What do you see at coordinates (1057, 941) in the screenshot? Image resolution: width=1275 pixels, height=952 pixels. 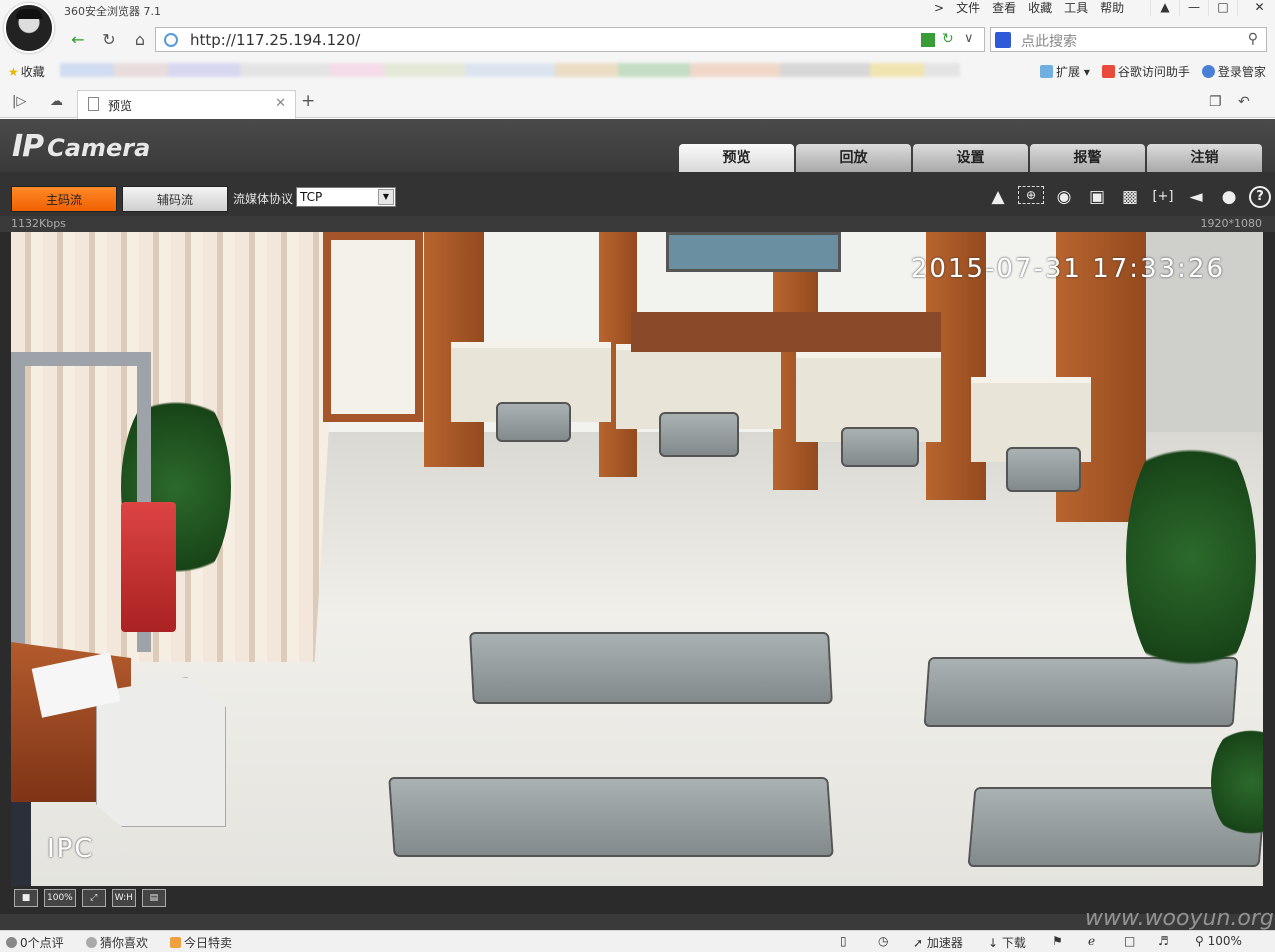 I see `flag-icon: ⚑` at bounding box center [1057, 941].